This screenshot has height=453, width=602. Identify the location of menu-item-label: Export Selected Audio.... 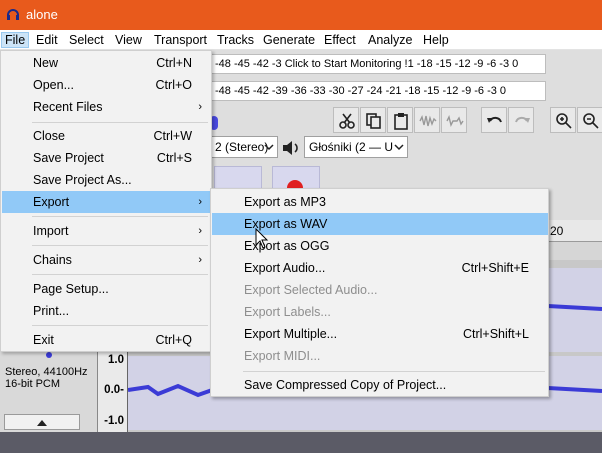
(311, 290).